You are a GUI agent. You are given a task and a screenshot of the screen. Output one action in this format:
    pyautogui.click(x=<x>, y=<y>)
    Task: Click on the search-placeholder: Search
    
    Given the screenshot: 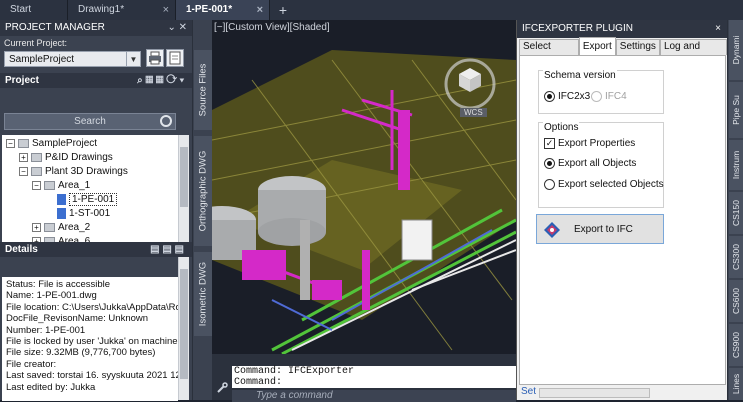 What is the action you would take?
    pyautogui.click(x=90, y=121)
    